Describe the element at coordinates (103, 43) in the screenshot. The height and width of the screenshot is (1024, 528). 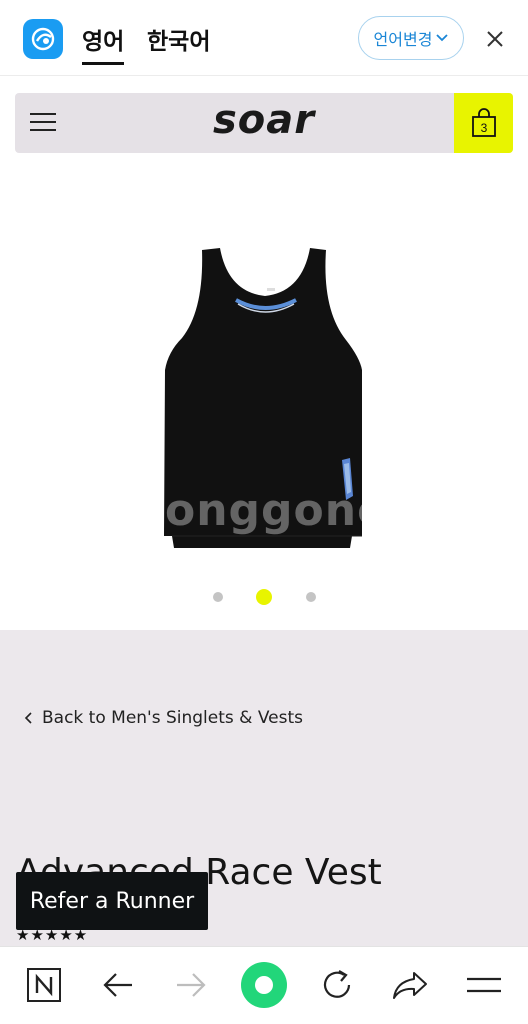
I see `tab-english: 영어` at that location.